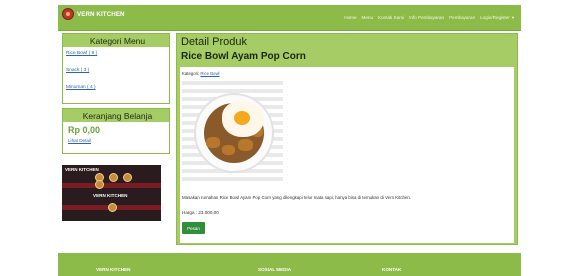  I want to click on nav-menu-link: Menu, so click(368, 17).